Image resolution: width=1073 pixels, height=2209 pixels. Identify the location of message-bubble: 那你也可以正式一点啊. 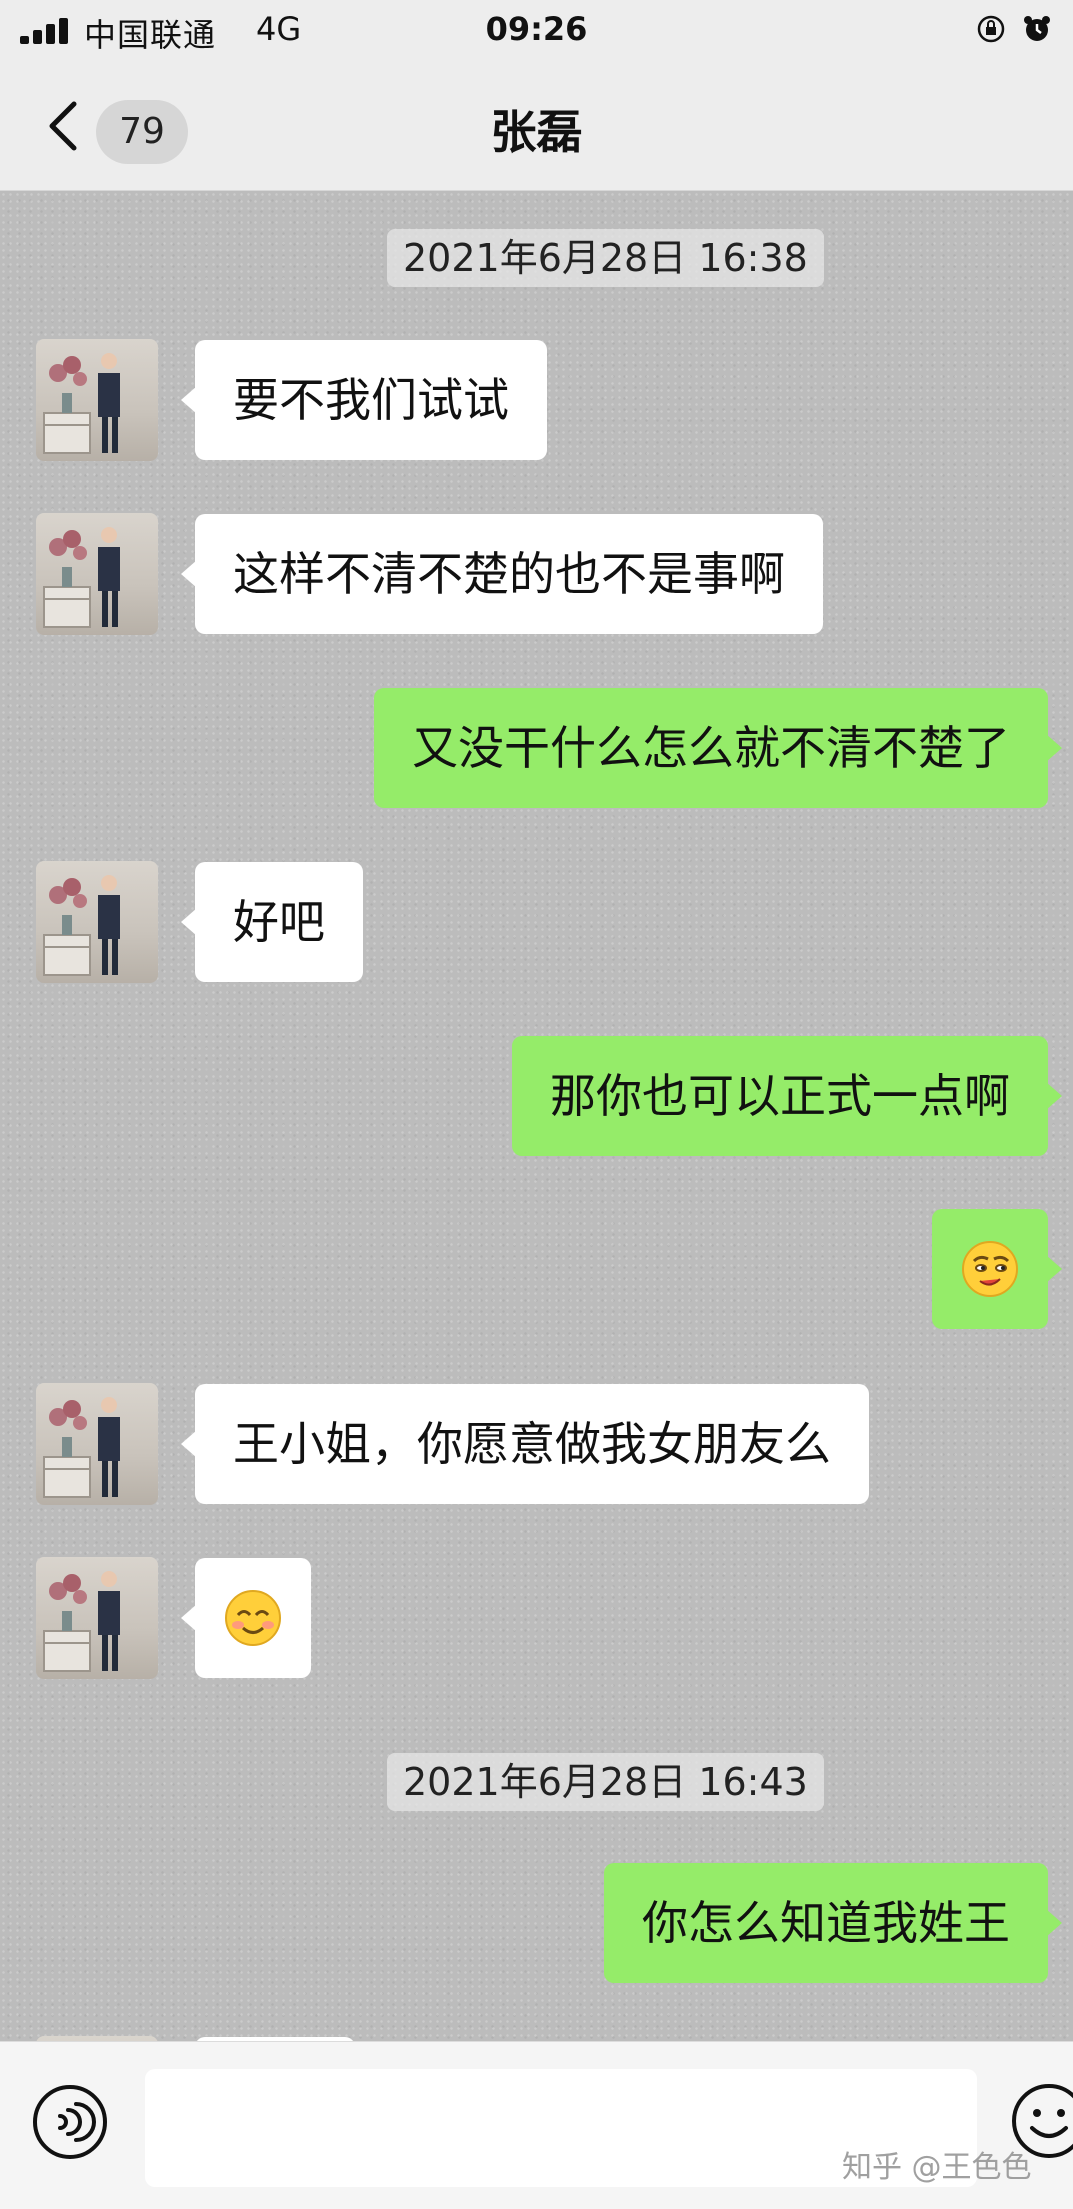
(787, 1096).